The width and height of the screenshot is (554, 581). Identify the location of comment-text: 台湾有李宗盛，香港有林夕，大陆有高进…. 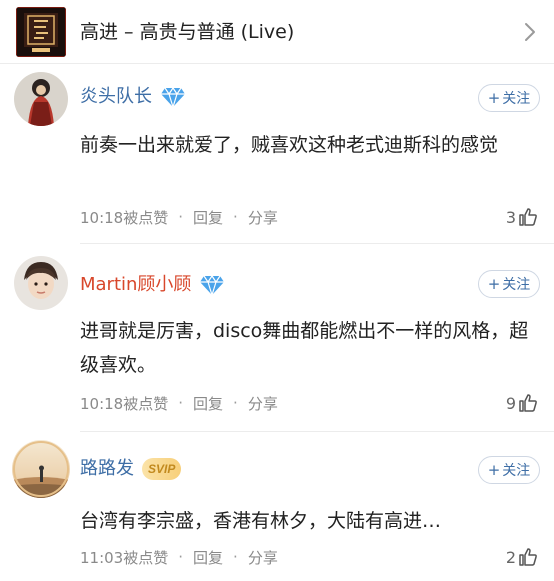
(261, 521).